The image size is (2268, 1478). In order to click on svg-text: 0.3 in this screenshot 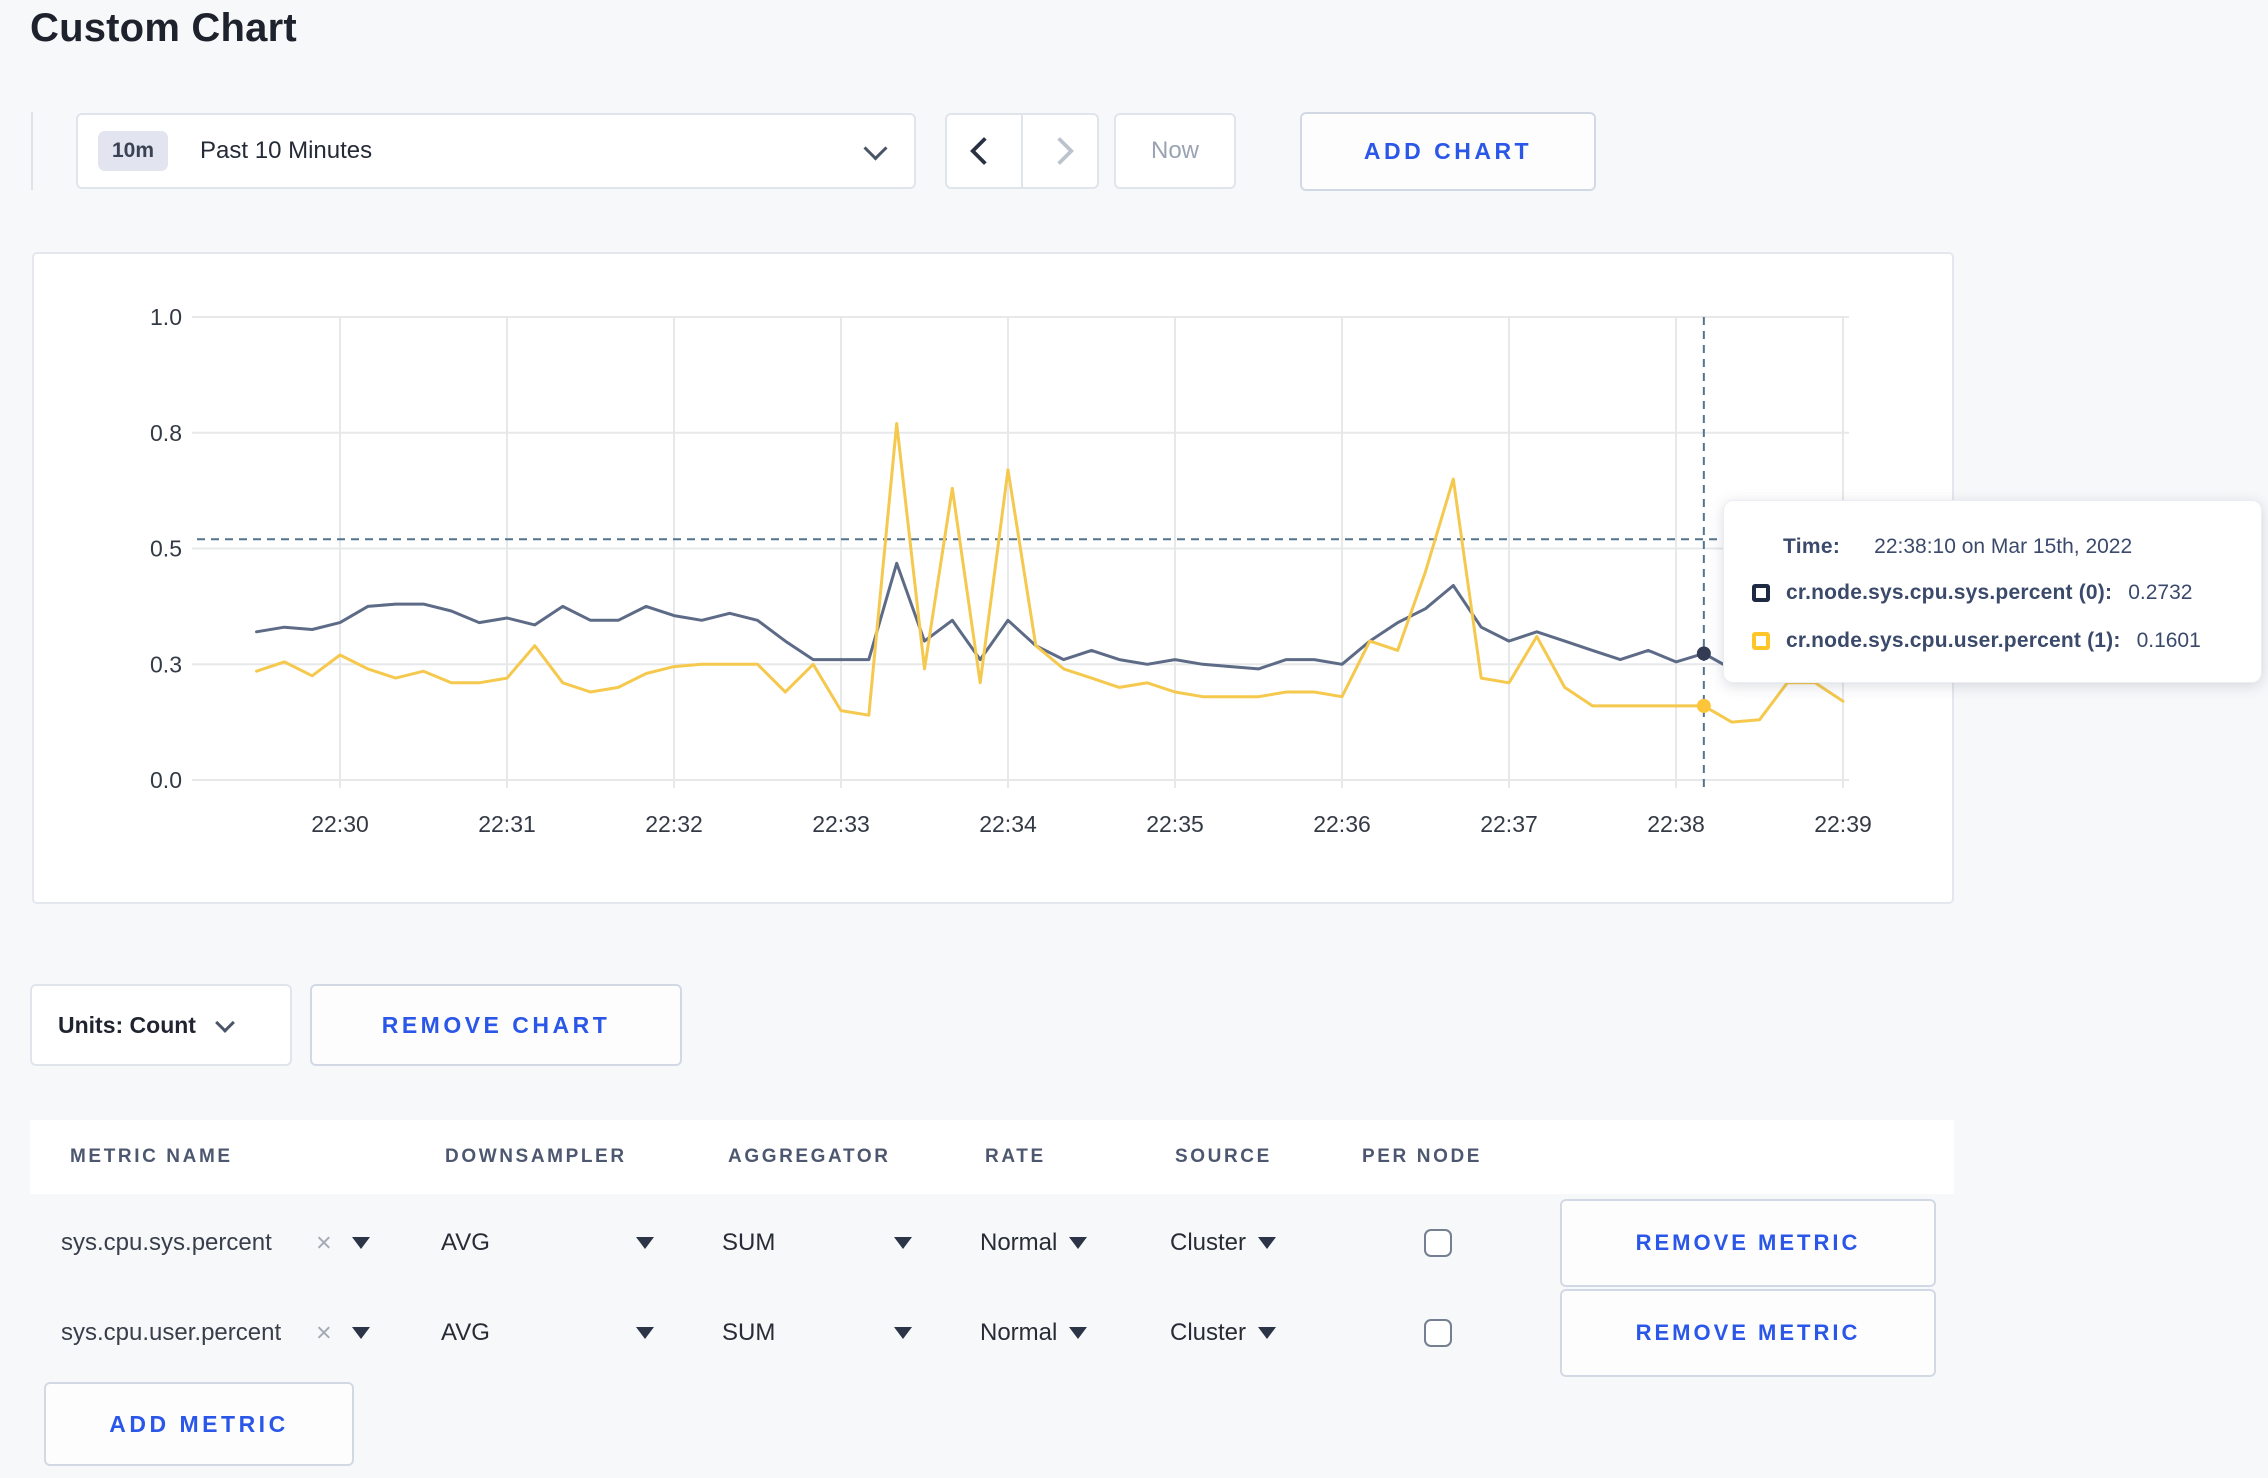, I will do `click(166, 664)`.